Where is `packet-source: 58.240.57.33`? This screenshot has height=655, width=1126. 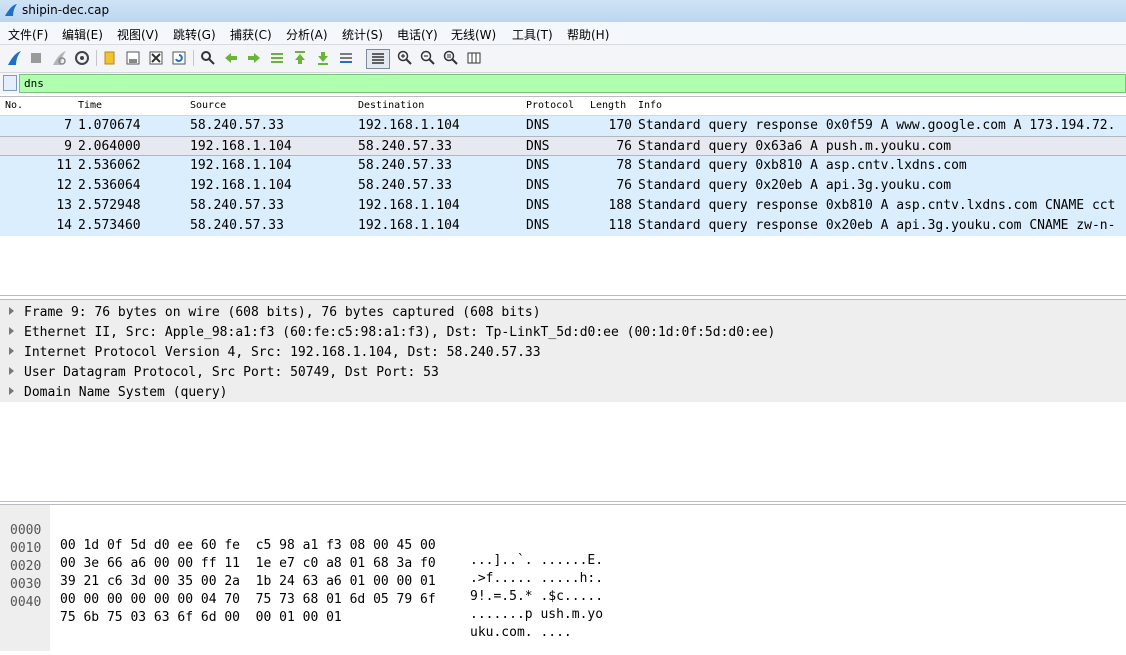
packet-source: 58.240.57.33 is located at coordinates (237, 205).